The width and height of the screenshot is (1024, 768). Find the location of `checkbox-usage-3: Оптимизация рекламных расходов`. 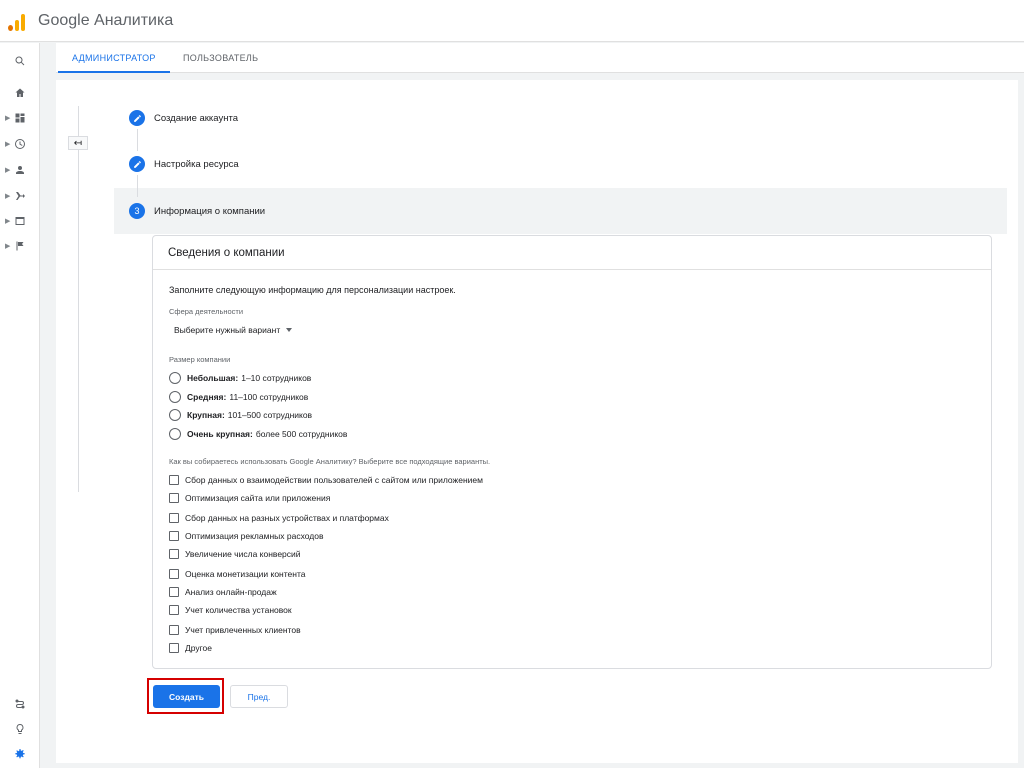

checkbox-usage-3: Оптимизация рекламных расходов is located at coordinates (246, 536).